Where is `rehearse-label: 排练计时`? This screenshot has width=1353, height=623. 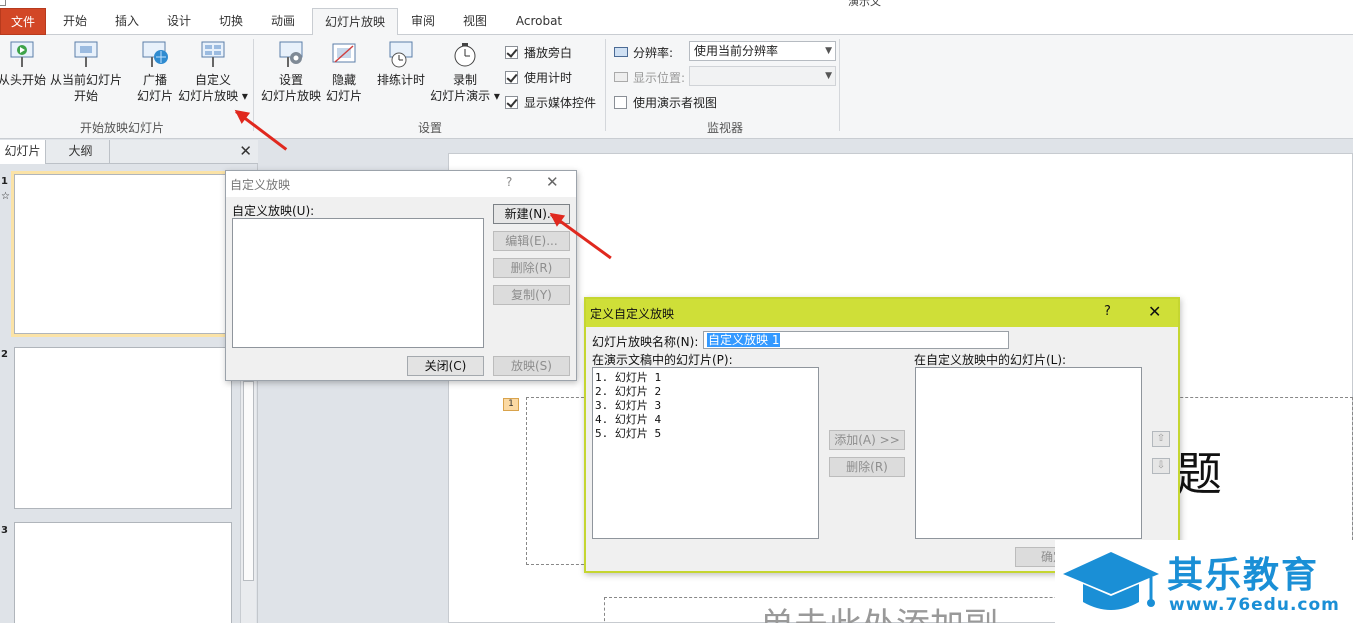
rehearse-label: 排练计时 is located at coordinates (400, 80).